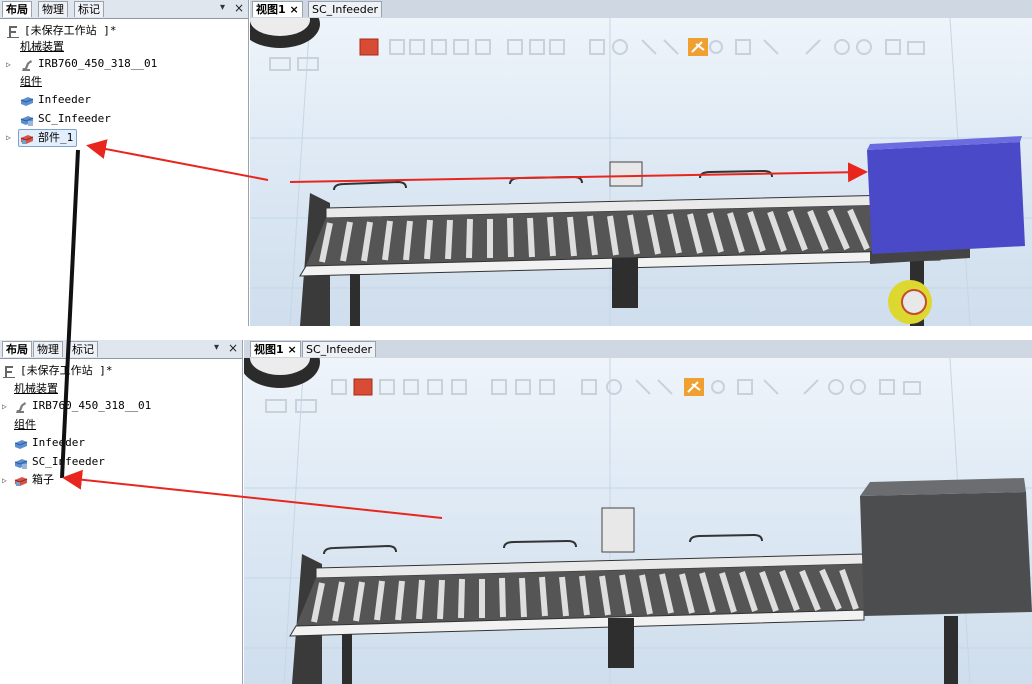 This screenshot has width=1032, height=684. Describe the element at coordinates (56, 137) in the screenshot. I see `tree-item-label: 部件_1` at that location.